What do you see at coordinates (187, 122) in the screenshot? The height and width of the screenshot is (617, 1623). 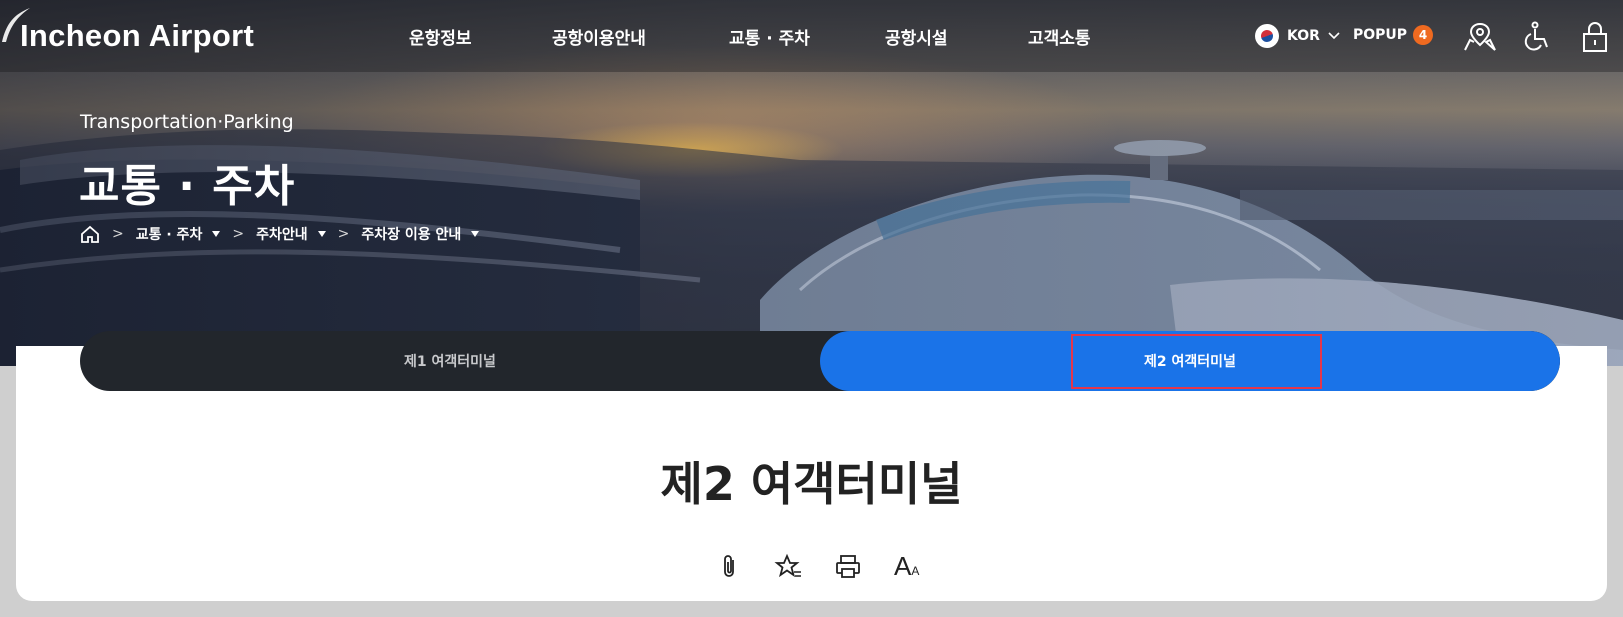 I see `hero-subtitle: Transportation·Parking` at bounding box center [187, 122].